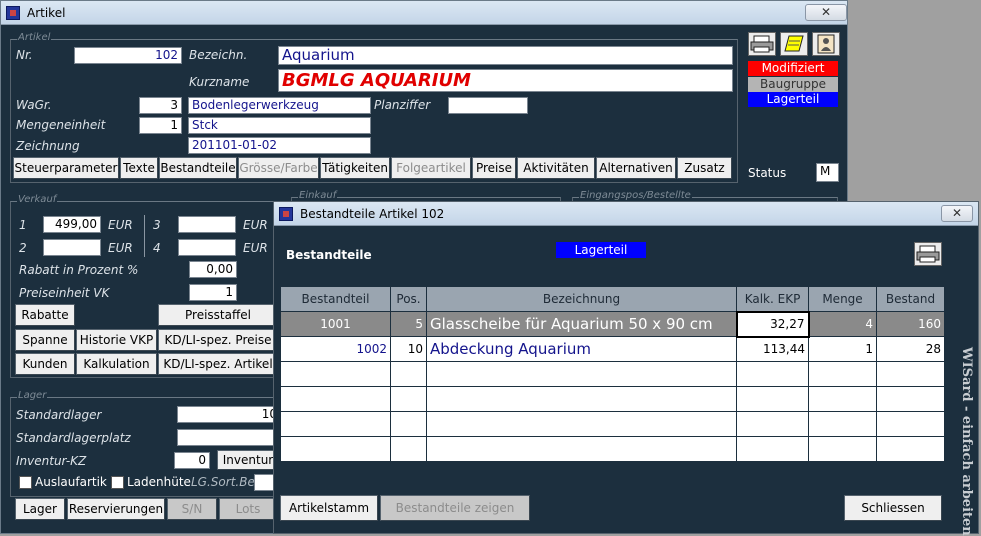  Describe the element at coordinates (704, 168) in the screenshot. I see `tab-zusatz: Zusatz` at that location.